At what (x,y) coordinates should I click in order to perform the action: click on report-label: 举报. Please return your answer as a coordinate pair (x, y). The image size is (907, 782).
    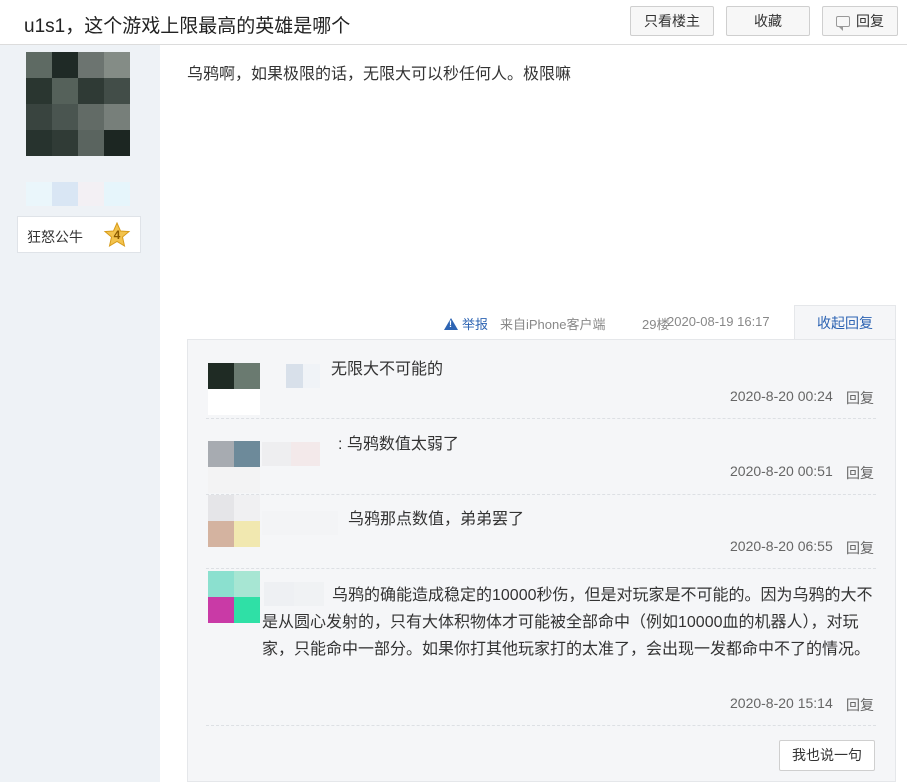
    Looking at the image, I should click on (475, 324).